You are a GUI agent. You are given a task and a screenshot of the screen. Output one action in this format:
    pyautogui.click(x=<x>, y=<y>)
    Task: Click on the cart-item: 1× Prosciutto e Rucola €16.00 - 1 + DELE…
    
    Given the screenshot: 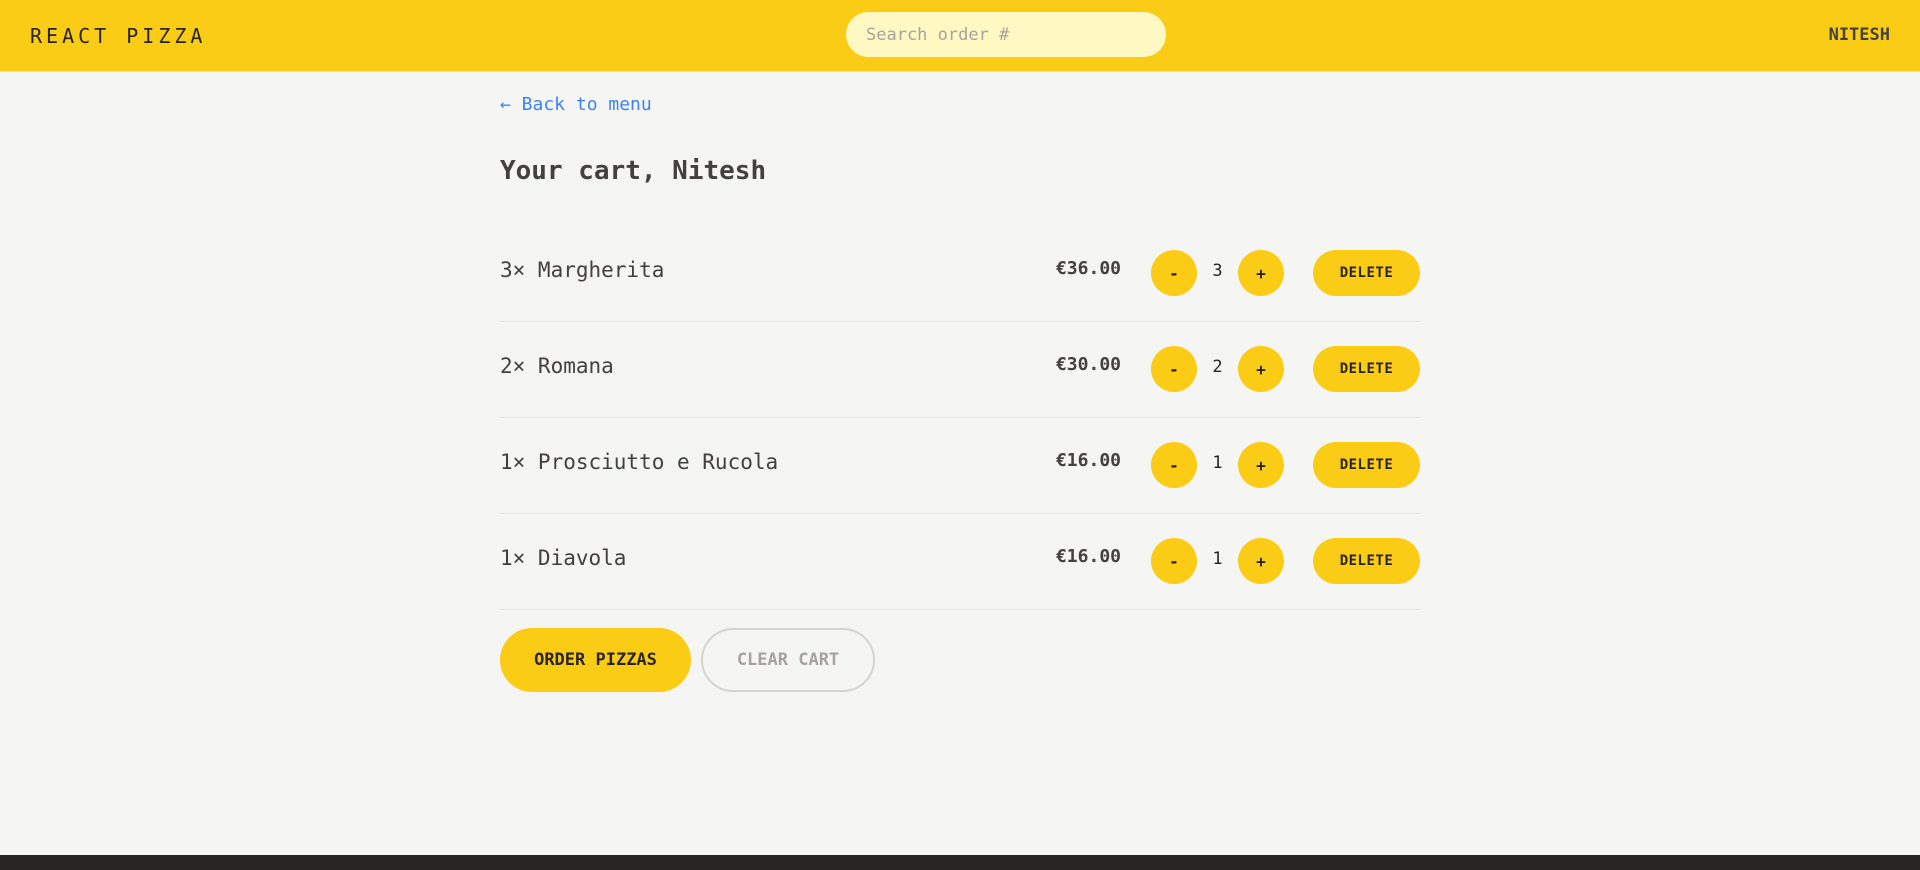 What is the action you would take?
    pyautogui.click(x=960, y=466)
    